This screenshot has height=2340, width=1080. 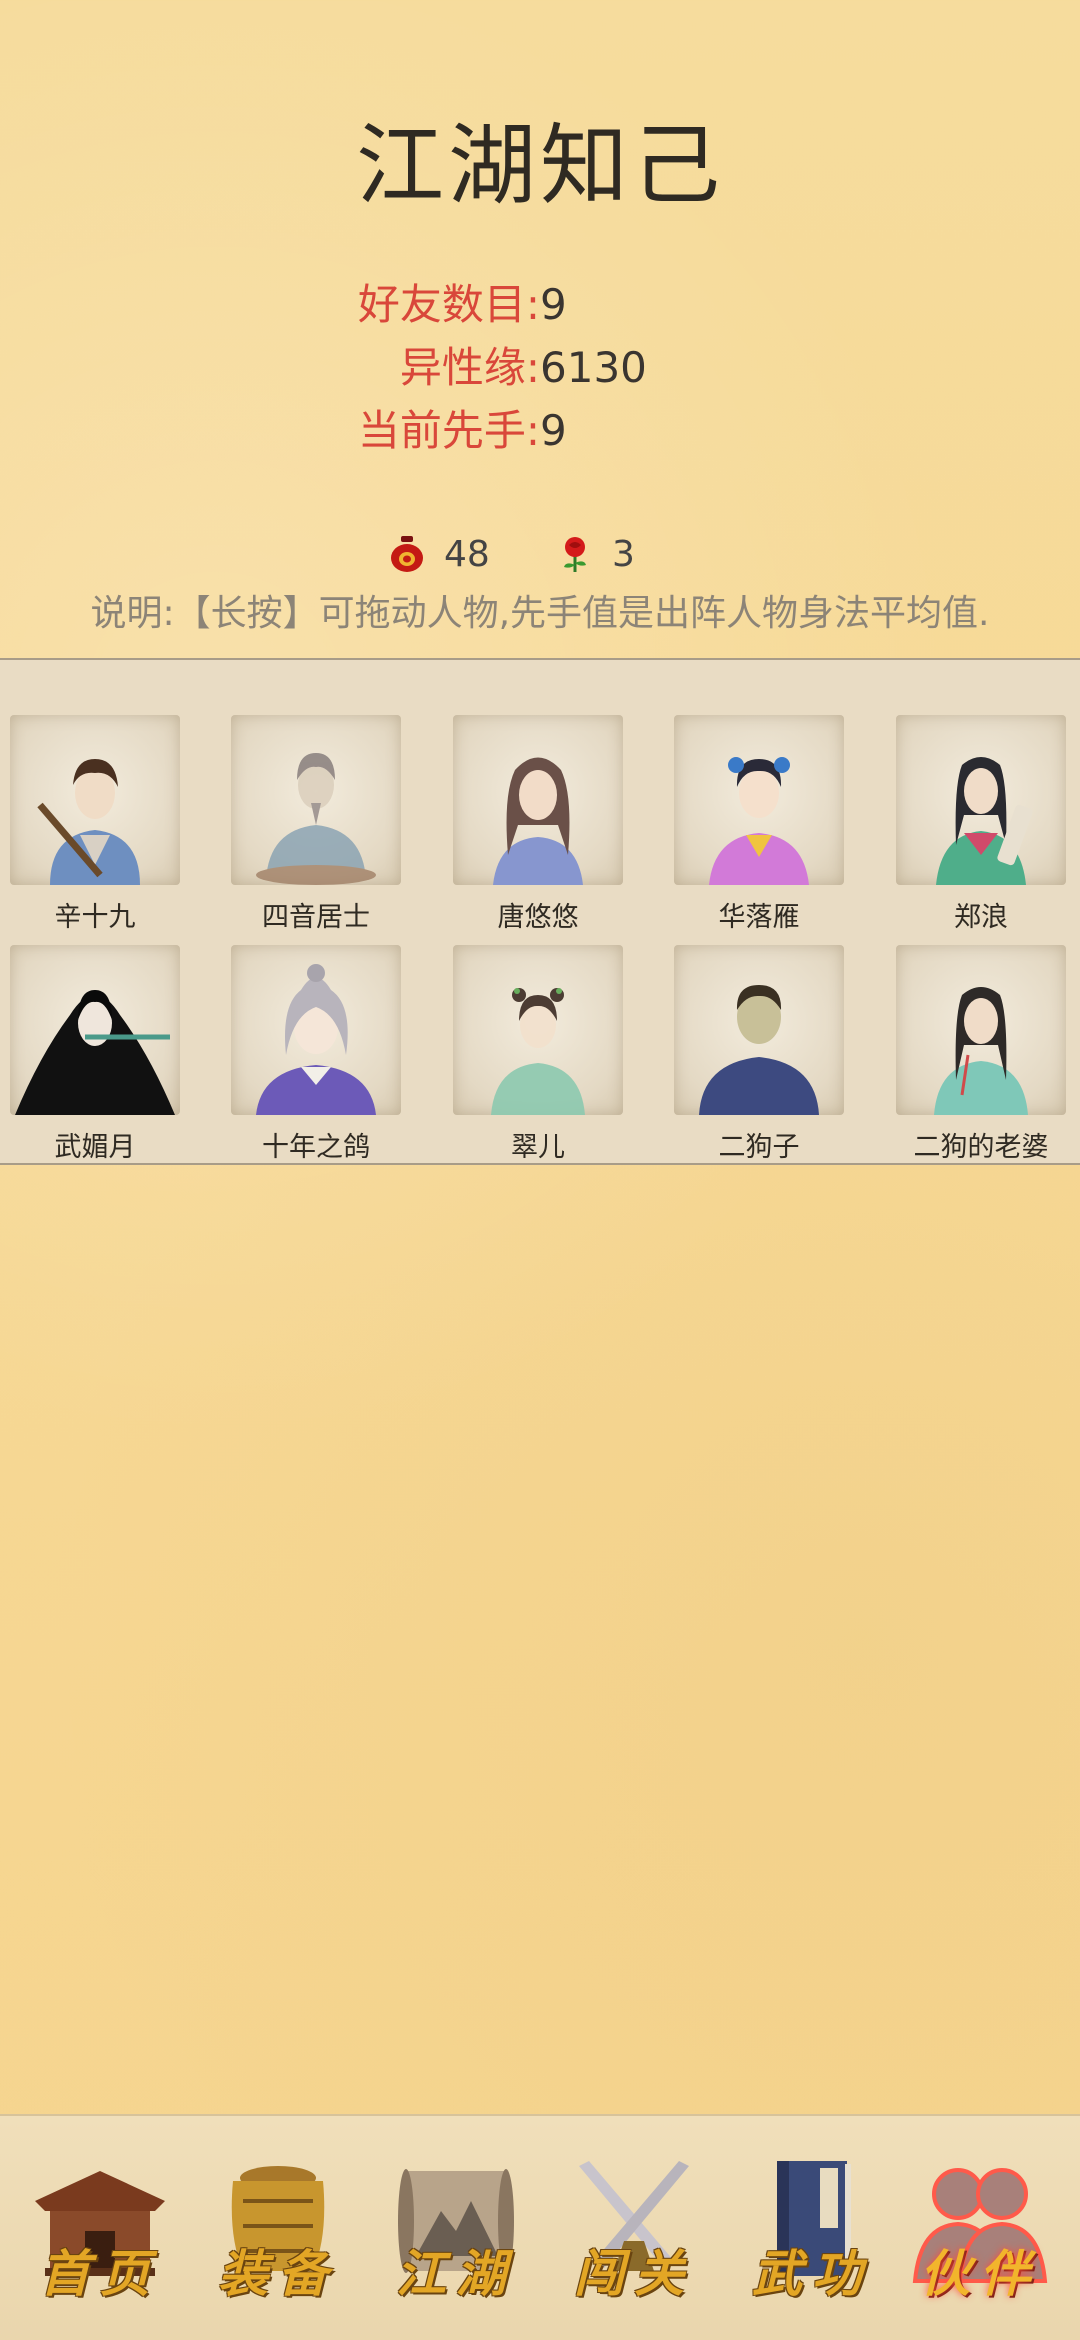 What do you see at coordinates (95, 917) in the screenshot?
I see `partner-name: 辛十九` at bounding box center [95, 917].